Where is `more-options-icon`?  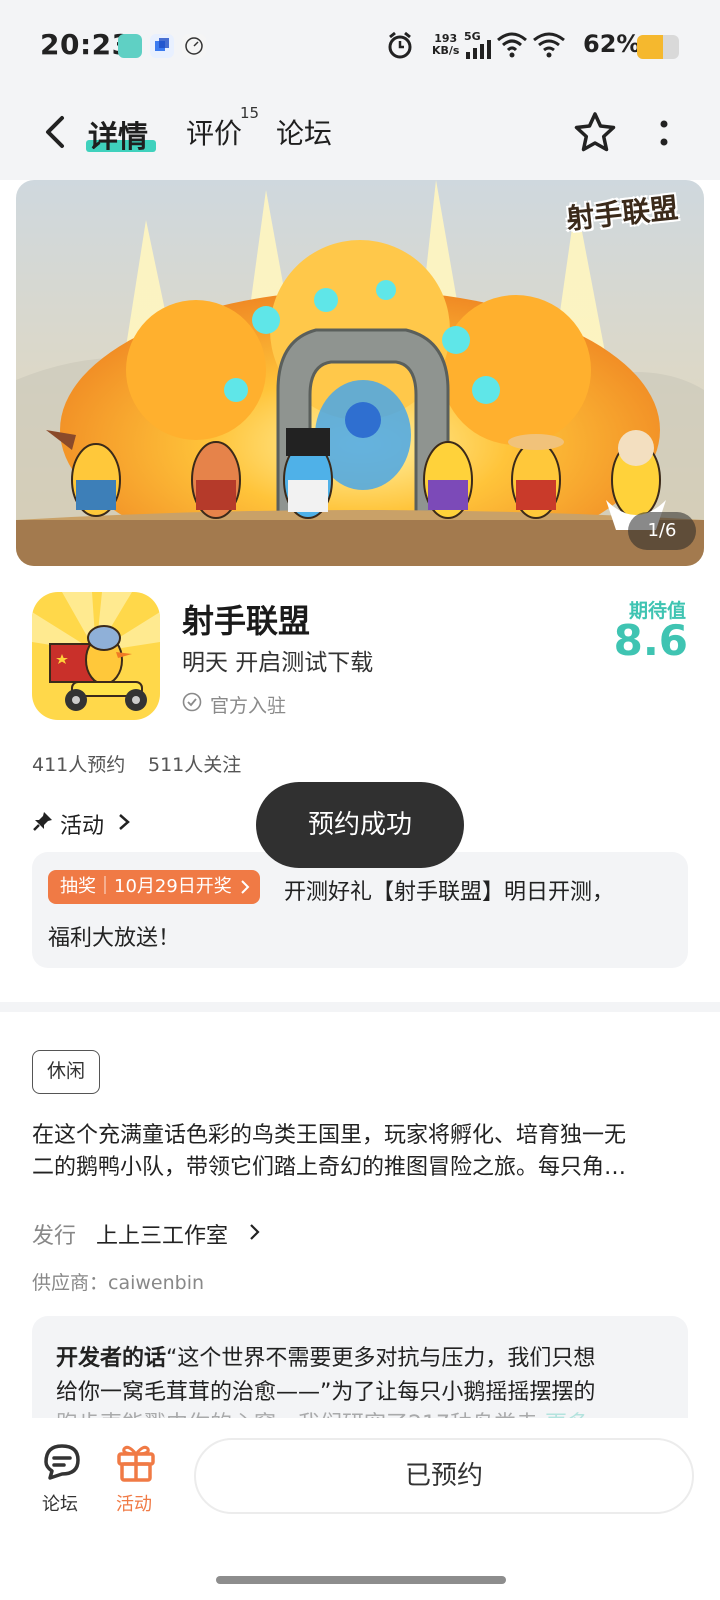
more-options-icon is located at coordinates (664, 134).